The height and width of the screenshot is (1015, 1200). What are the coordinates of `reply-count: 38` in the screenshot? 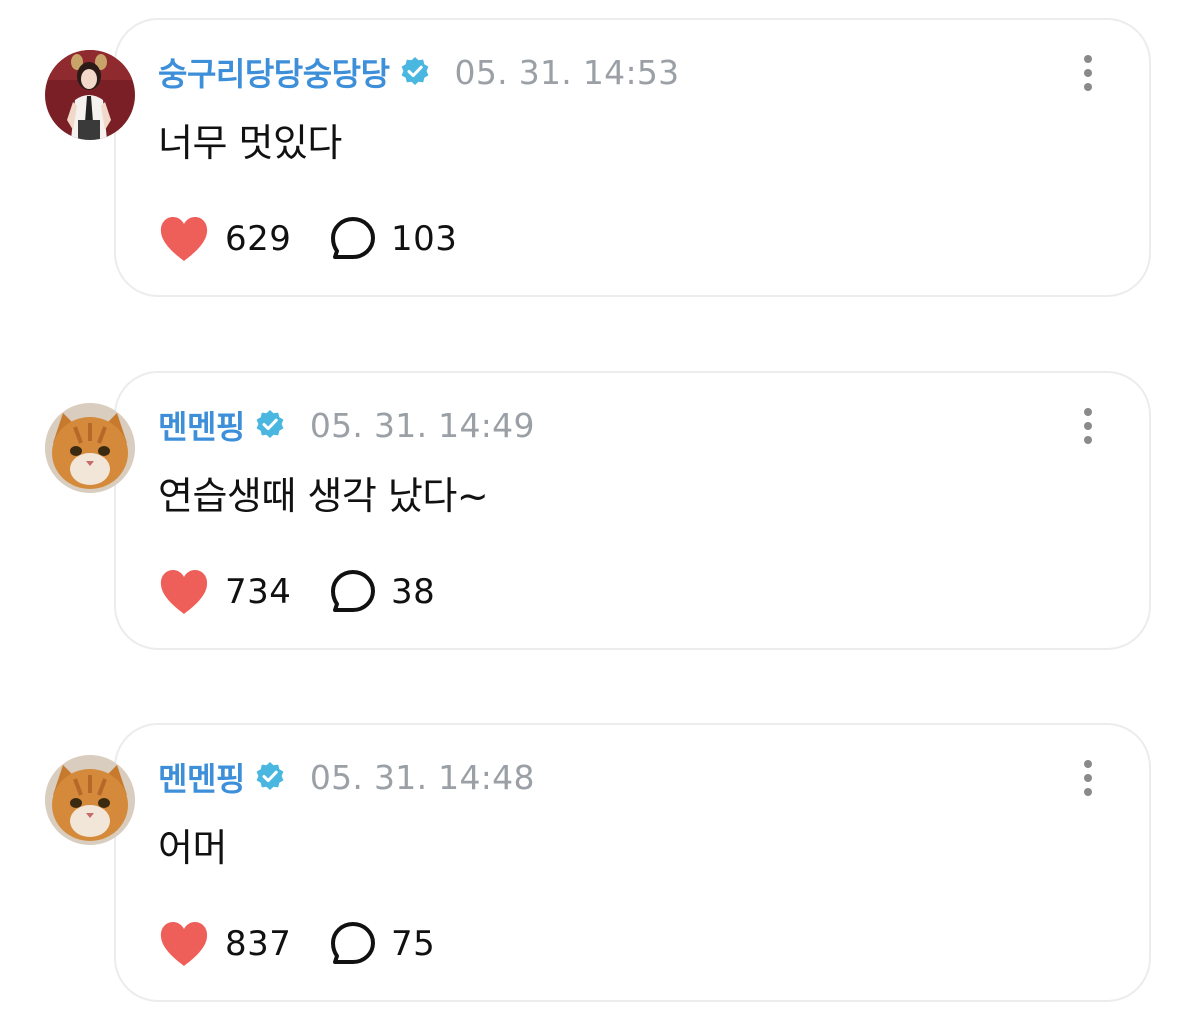 It's located at (413, 592).